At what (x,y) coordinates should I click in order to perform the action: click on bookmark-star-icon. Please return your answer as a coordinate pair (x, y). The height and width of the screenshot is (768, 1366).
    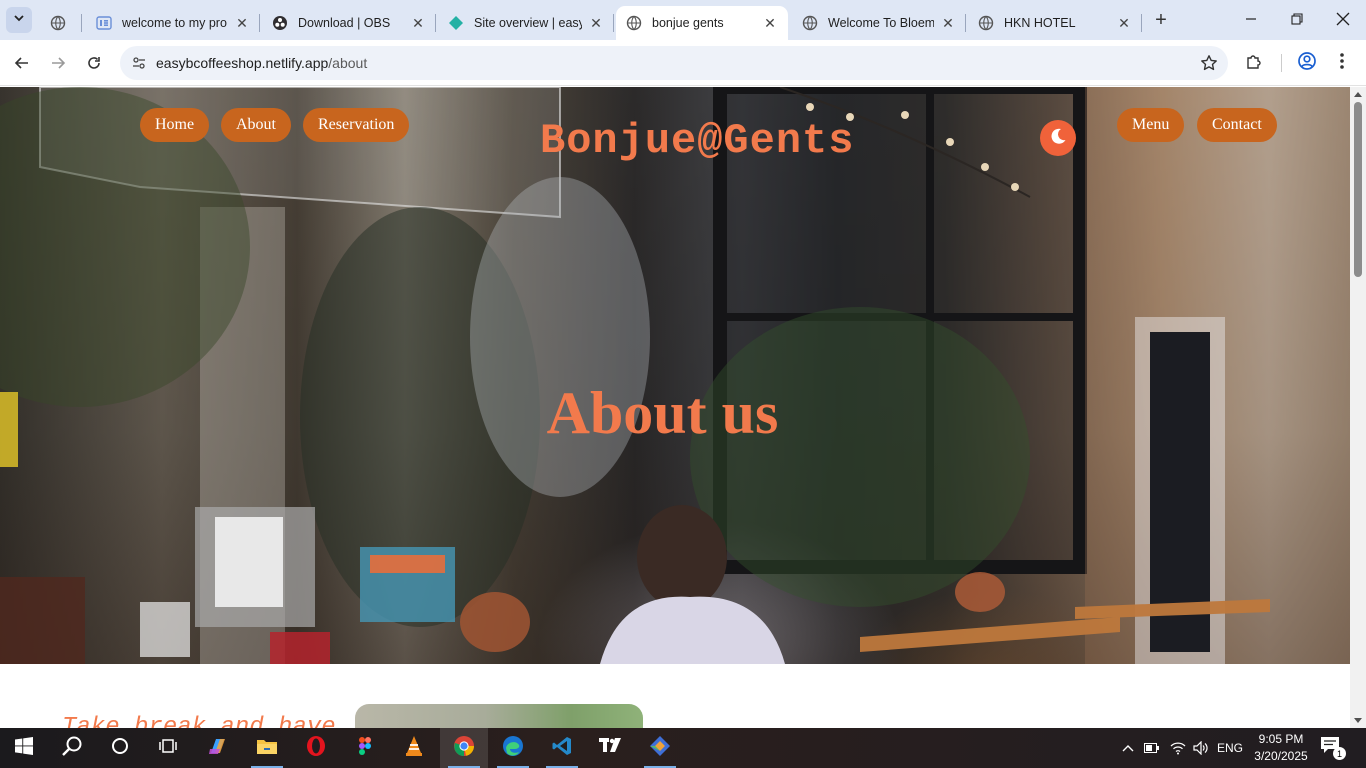
    Looking at the image, I should click on (1209, 63).